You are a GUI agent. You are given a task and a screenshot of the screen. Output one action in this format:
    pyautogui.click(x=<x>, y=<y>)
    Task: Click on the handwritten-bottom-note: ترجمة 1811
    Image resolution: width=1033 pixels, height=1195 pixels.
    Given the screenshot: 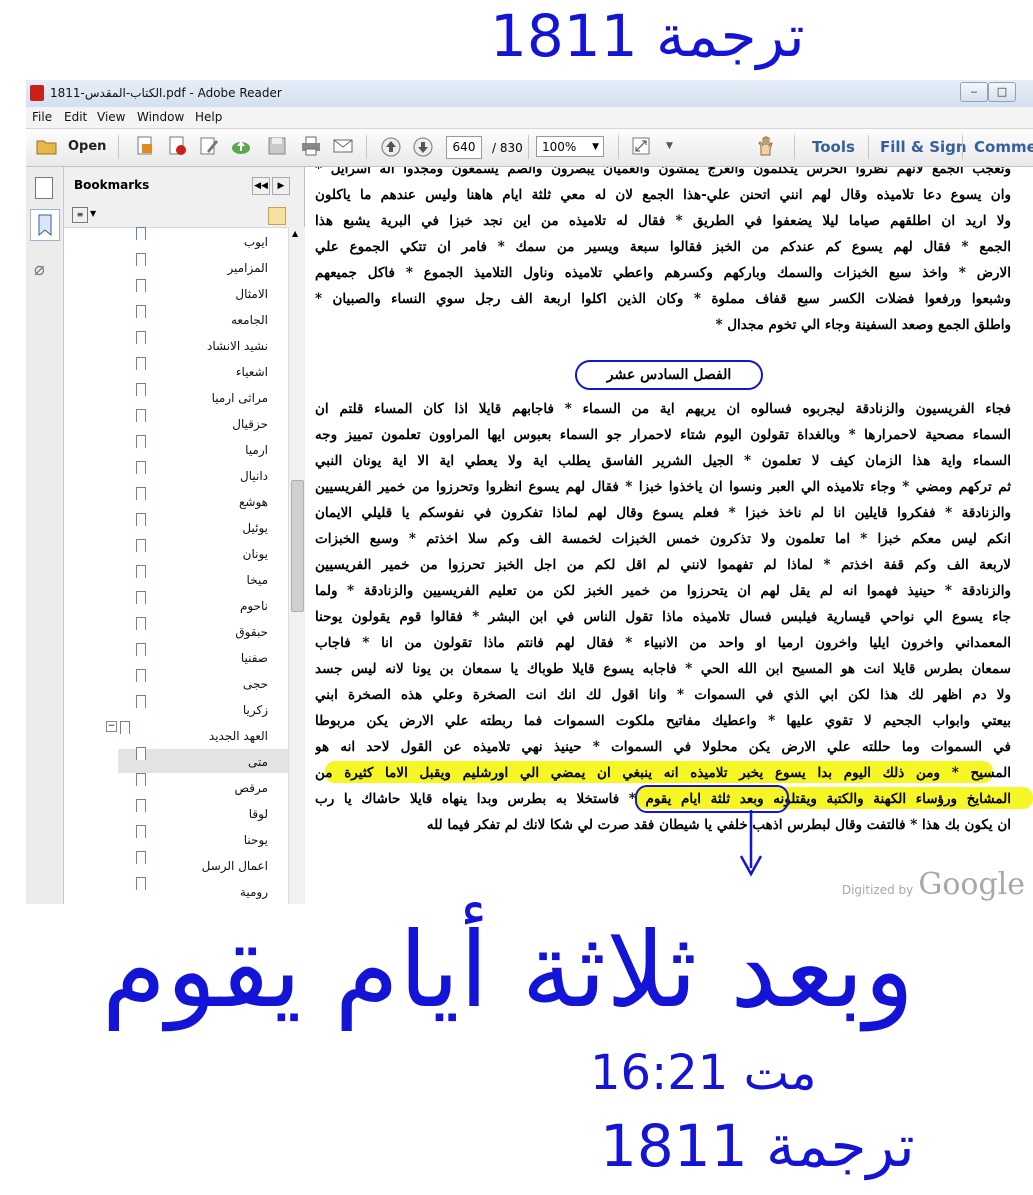 What is the action you would take?
    pyautogui.click(x=757, y=1146)
    